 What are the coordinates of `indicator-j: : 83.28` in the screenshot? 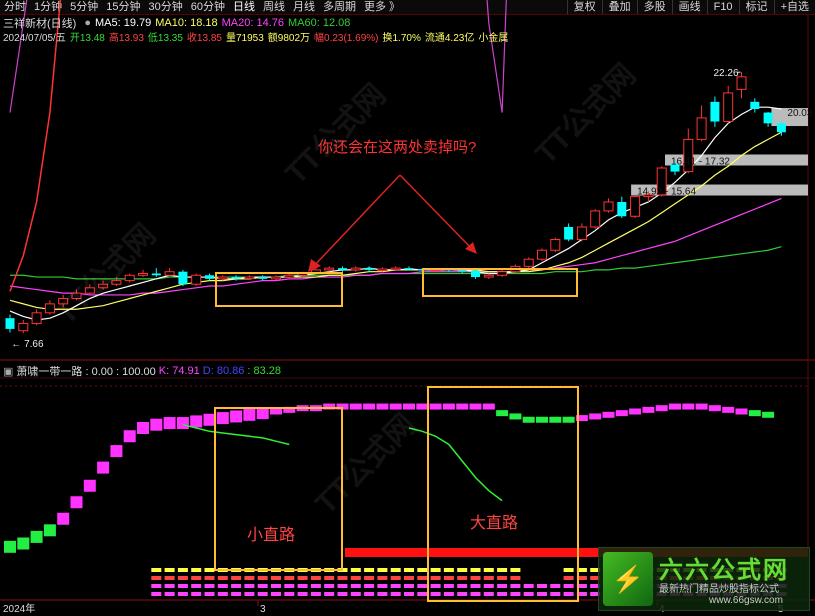 It's located at (264, 371).